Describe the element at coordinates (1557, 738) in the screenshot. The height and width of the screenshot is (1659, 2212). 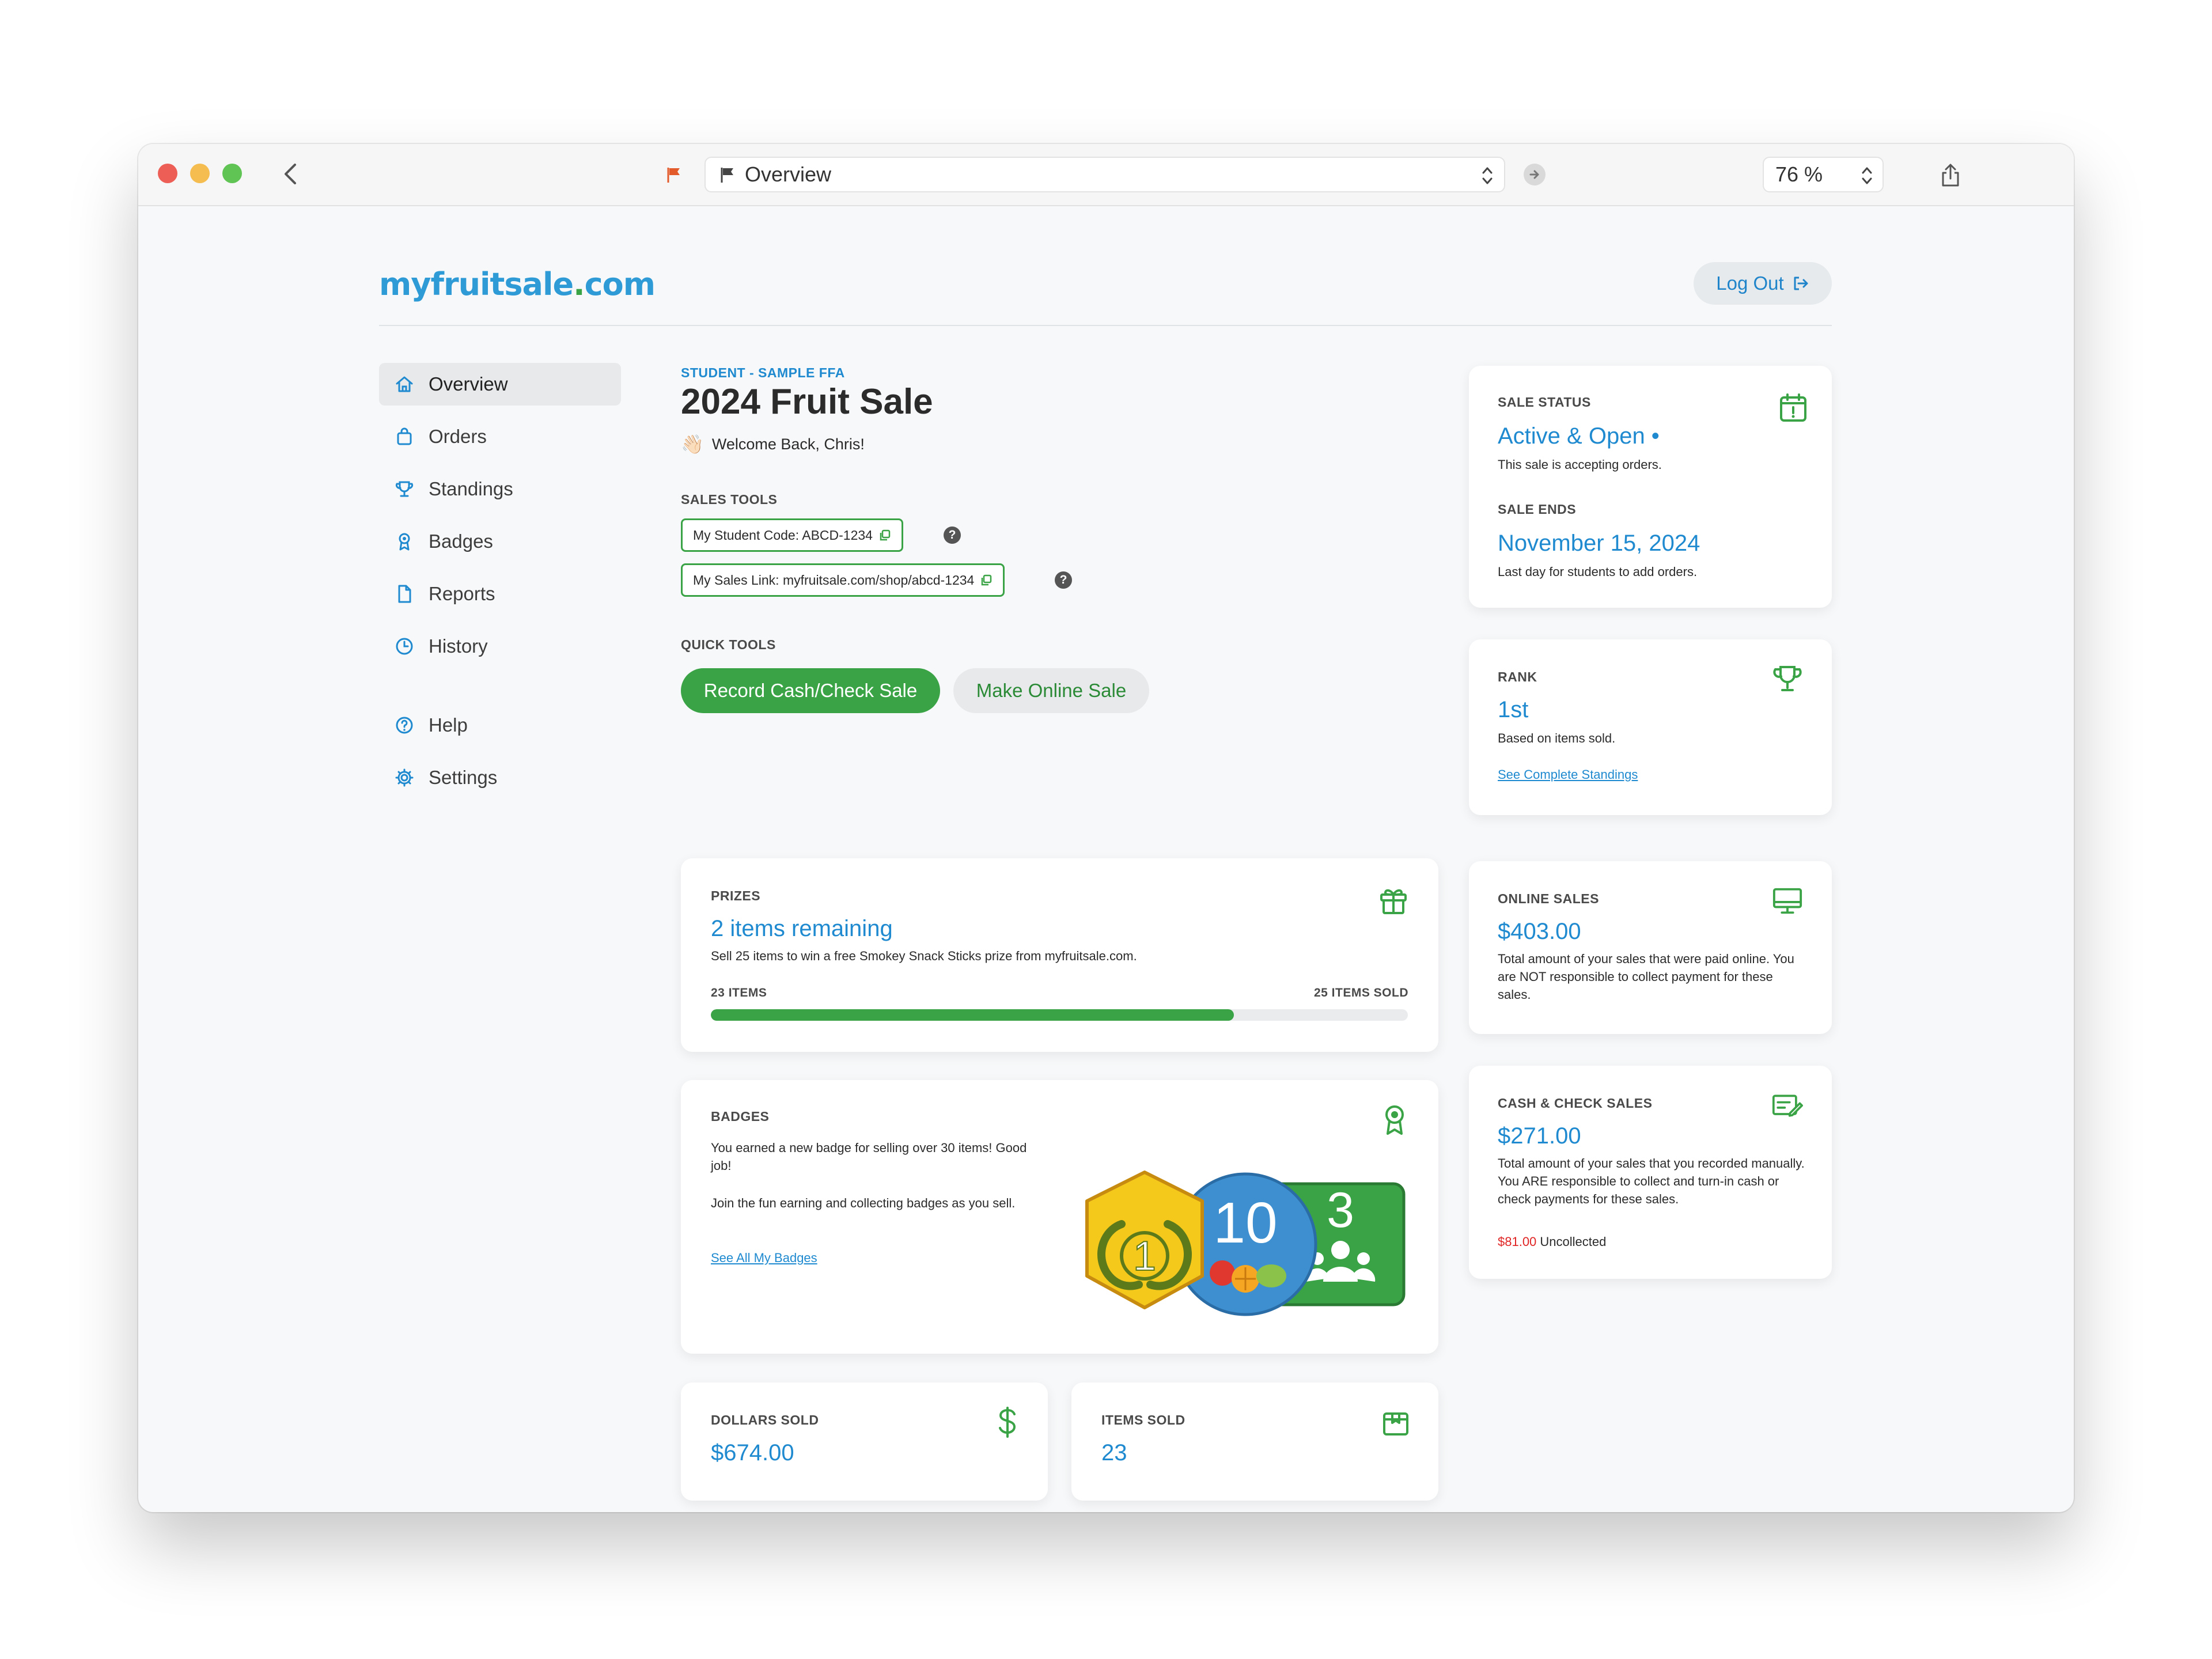
I see `rank-text: Based on items sold.` at that location.